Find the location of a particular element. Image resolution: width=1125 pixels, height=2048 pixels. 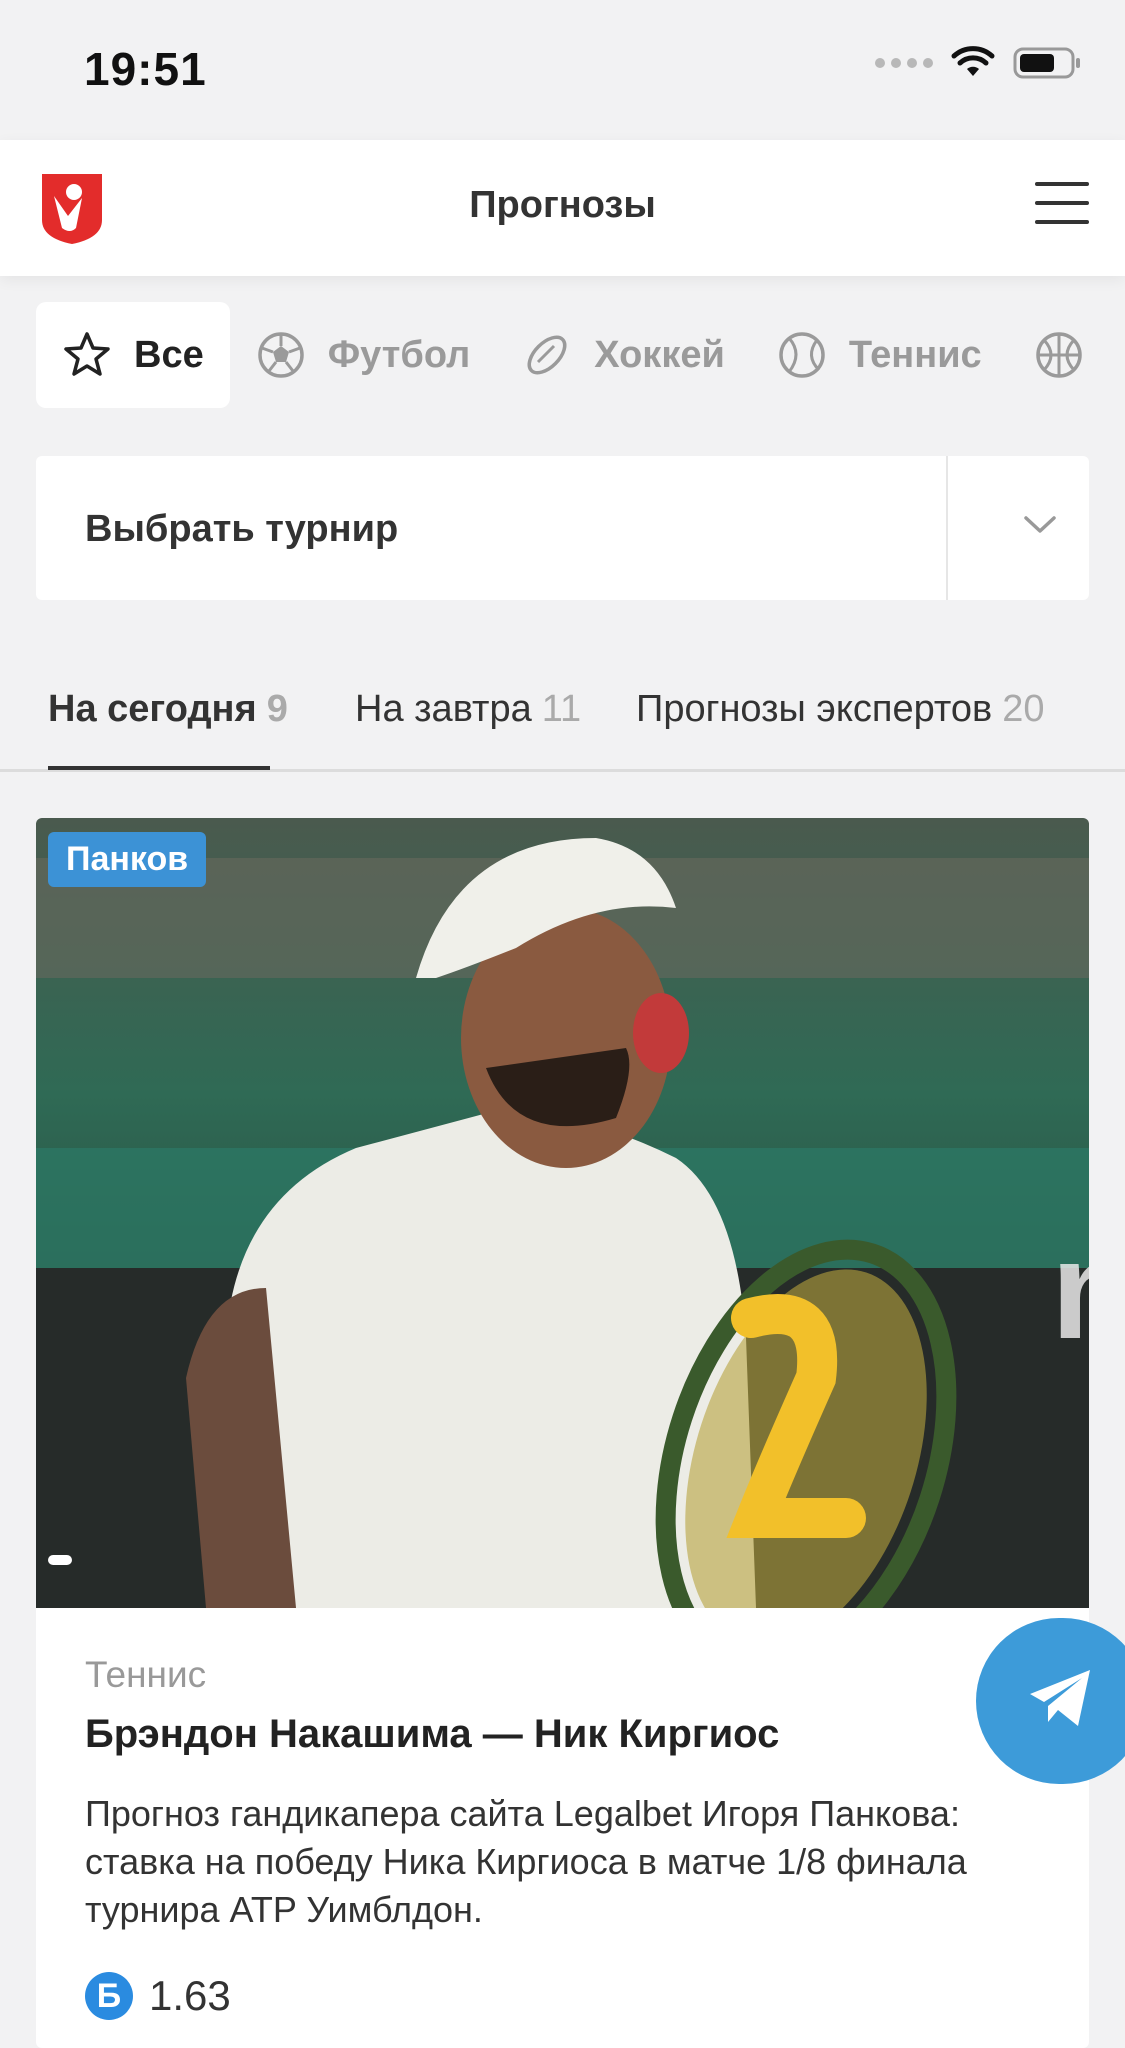

app-header: Прогнозы is located at coordinates (562, 208).